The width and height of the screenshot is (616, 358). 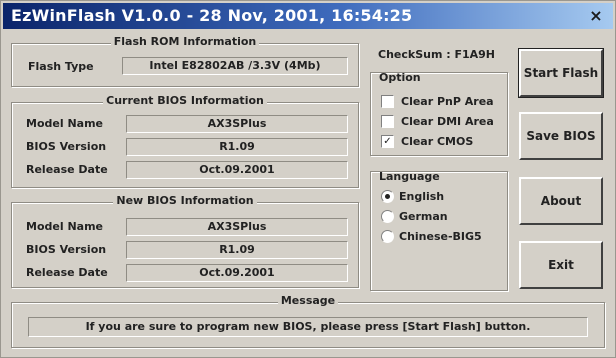 I want to click on exit-button: Exit, so click(x=561, y=265).